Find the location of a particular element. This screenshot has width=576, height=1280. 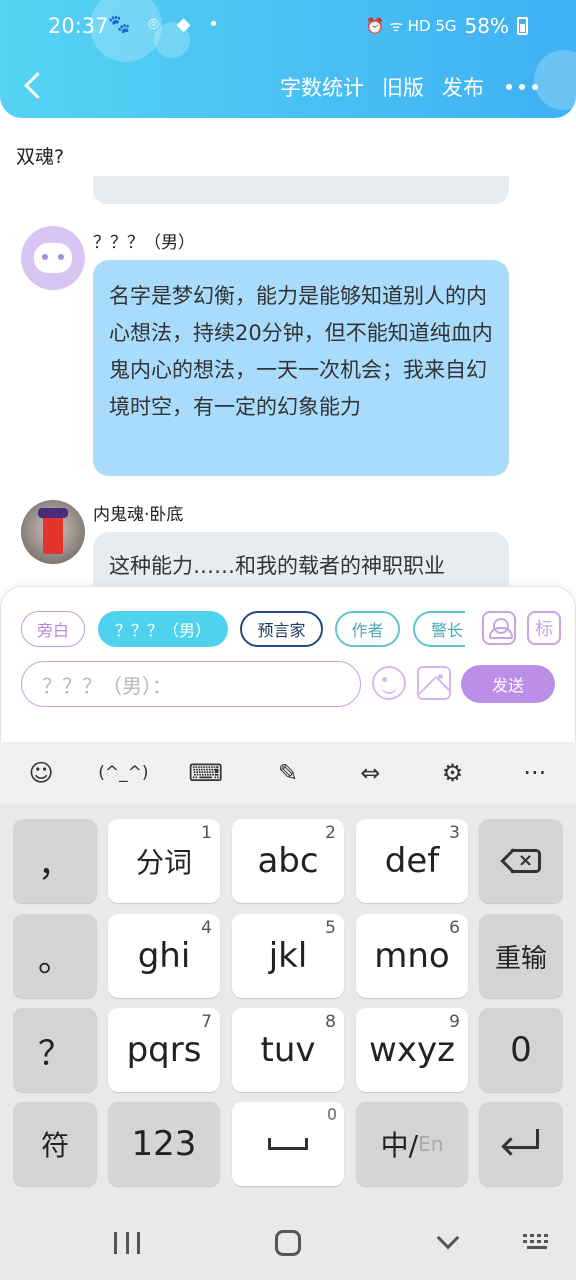

previous-message-text: 双魂? is located at coordinates (40, 157).